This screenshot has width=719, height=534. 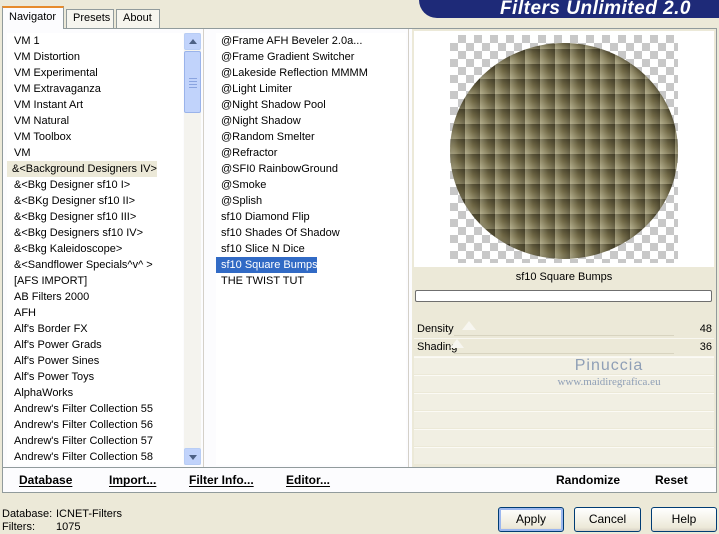 I want to click on category-item: Alf's Power Grads, so click(x=95, y=345).